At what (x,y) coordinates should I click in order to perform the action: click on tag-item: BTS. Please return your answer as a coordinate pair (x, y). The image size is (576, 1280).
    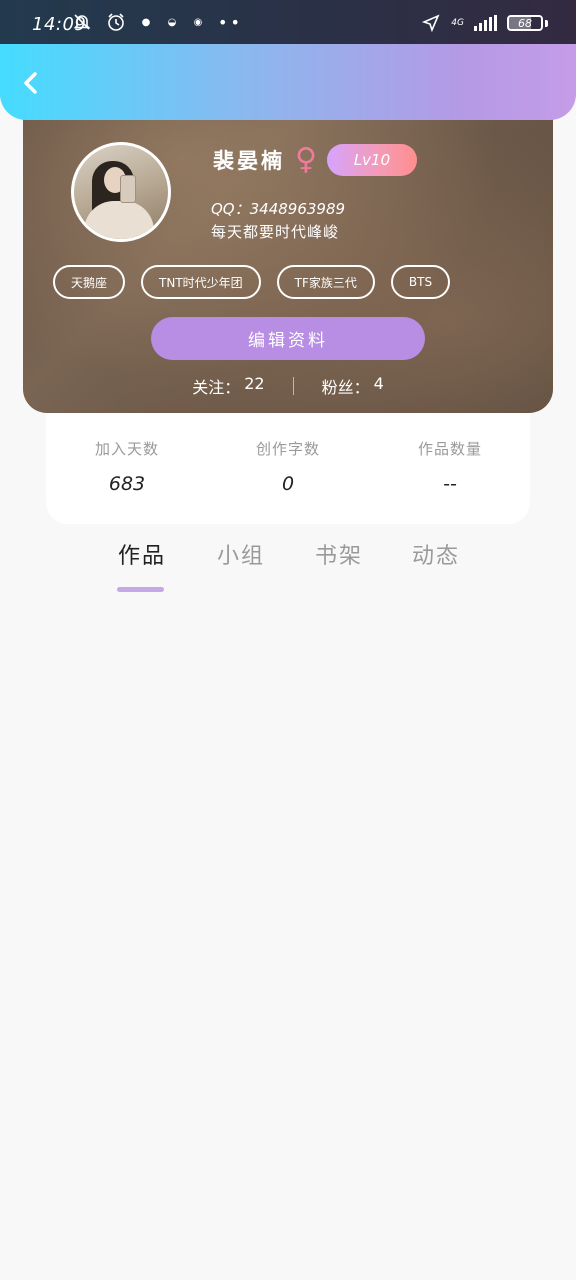
    Looking at the image, I should click on (420, 282).